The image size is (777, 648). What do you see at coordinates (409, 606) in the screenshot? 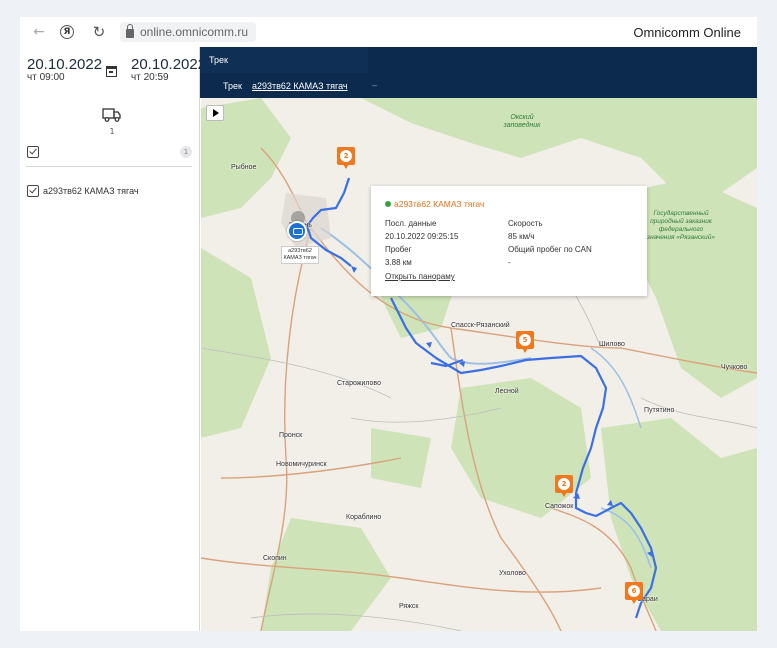
I see `map-label-ryazhsk: Ряжск` at bounding box center [409, 606].